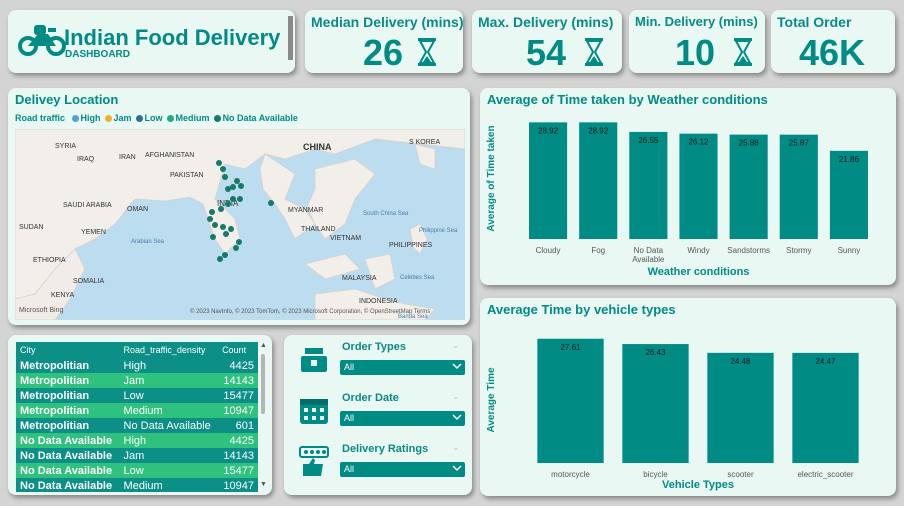 The image size is (904, 506). I want to click on chart-tick-label: Windy, so click(698, 250).